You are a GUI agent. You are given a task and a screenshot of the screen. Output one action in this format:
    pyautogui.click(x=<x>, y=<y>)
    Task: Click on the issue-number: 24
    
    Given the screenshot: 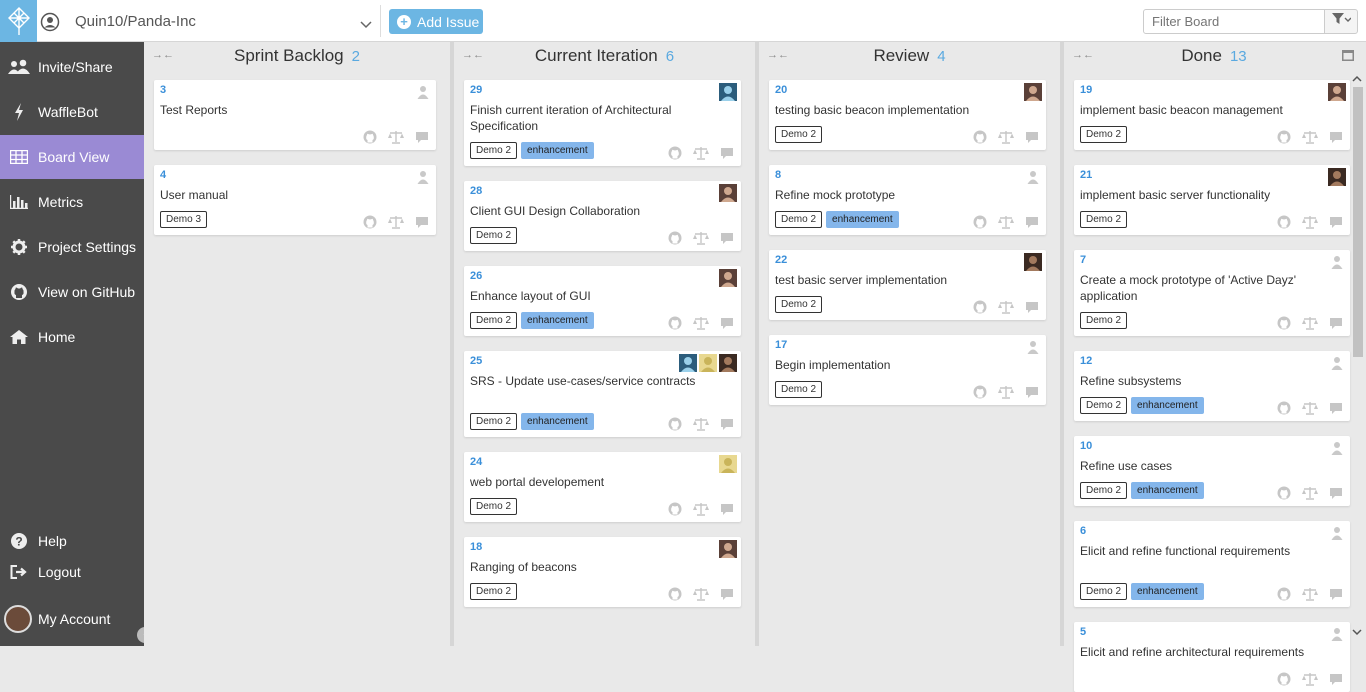 What is the action you would take?
    pyautogui.click(x=476, y=462)
    